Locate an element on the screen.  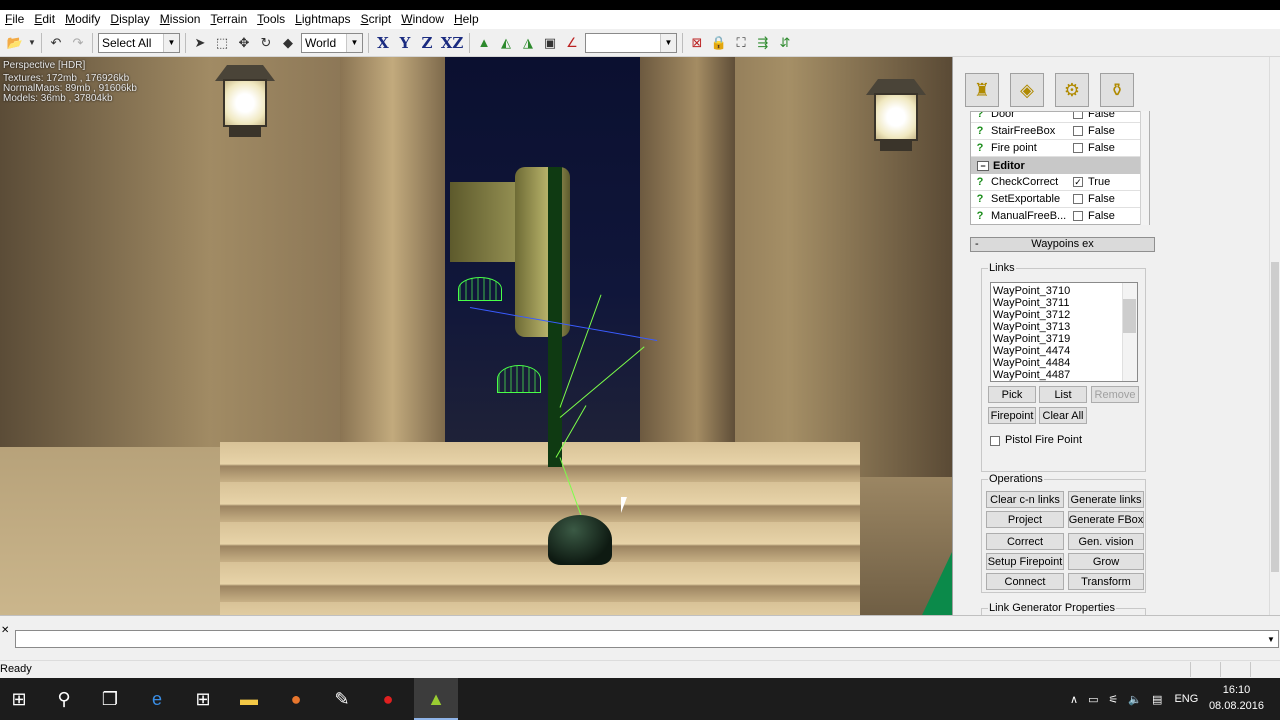
project-button: Project is located at coordinates (1025, 519).